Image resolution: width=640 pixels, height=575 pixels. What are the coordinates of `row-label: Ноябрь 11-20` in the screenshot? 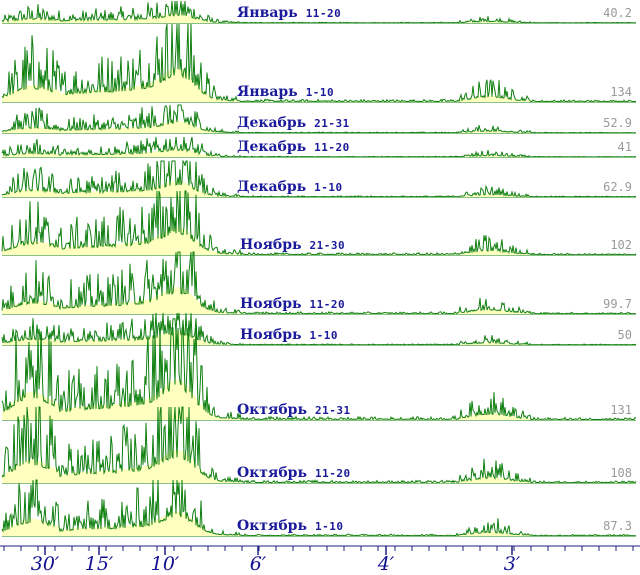 It's located at (292, 304).